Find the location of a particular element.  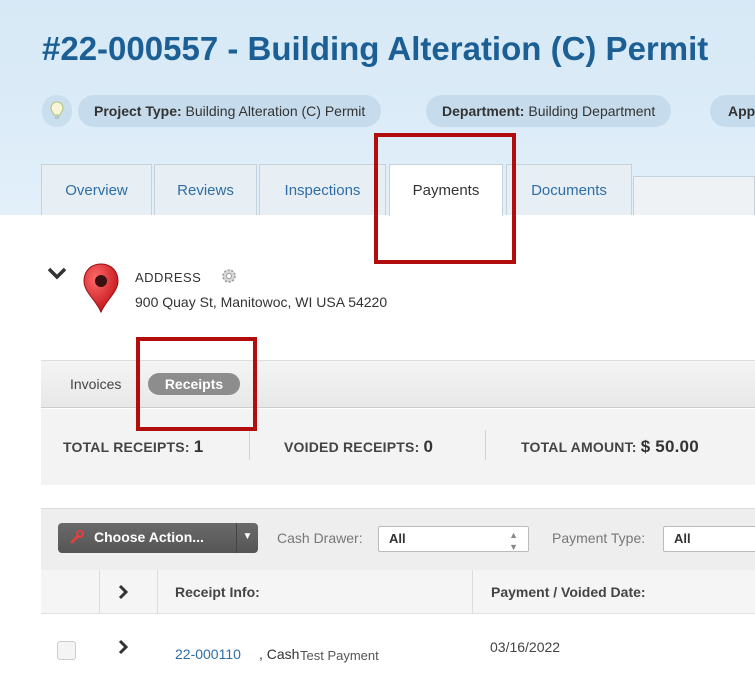

column-receipt-info: Receipt Info: is located at coordinates (217, 592).